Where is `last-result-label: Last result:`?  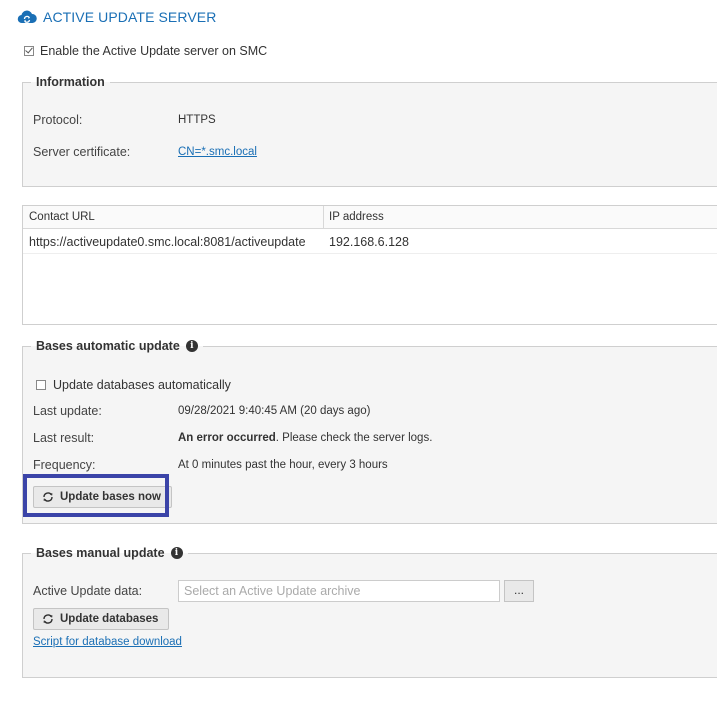 last-result-label: Last result: is located at coordinates (64, 438).